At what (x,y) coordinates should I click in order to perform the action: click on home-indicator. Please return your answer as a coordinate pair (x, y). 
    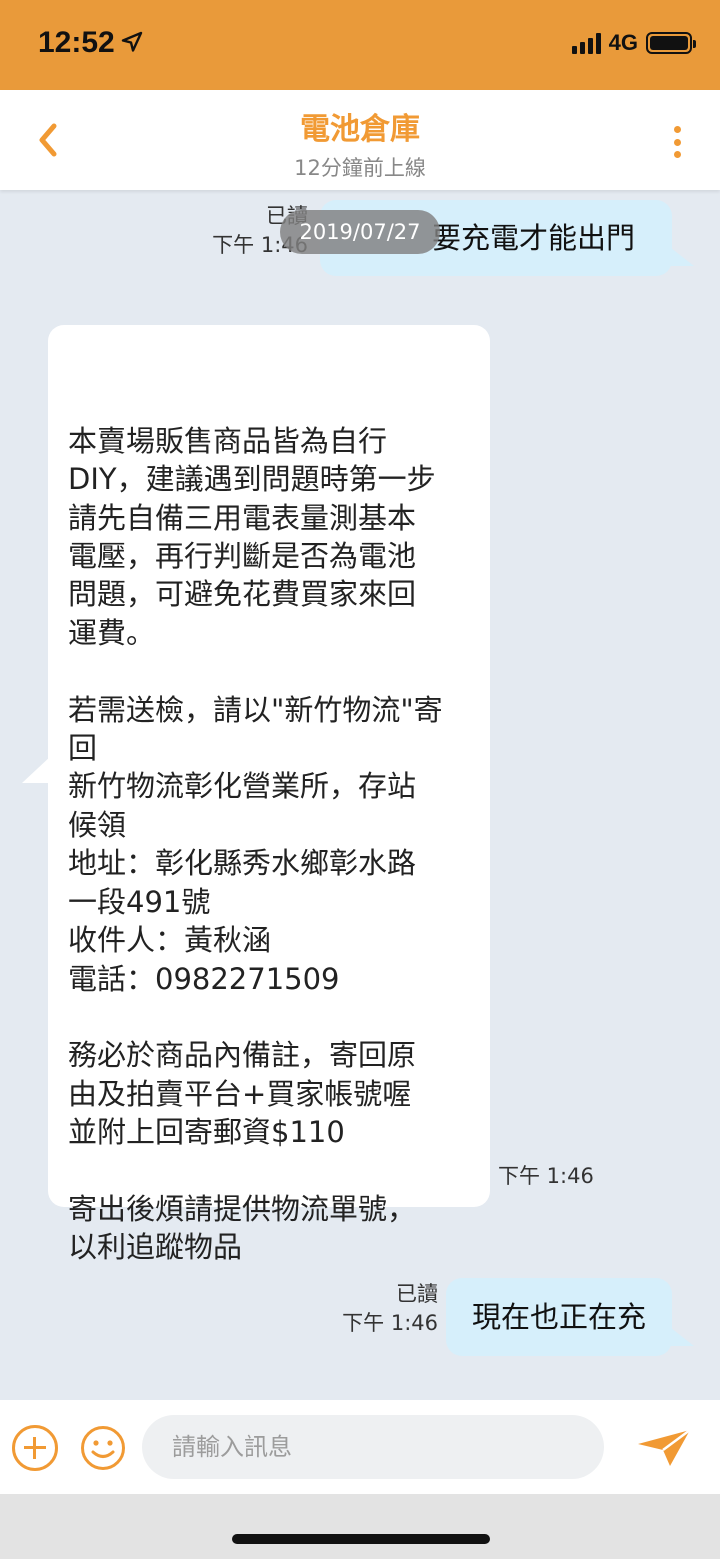
    Looking at the image, I should click on (361, 1539).